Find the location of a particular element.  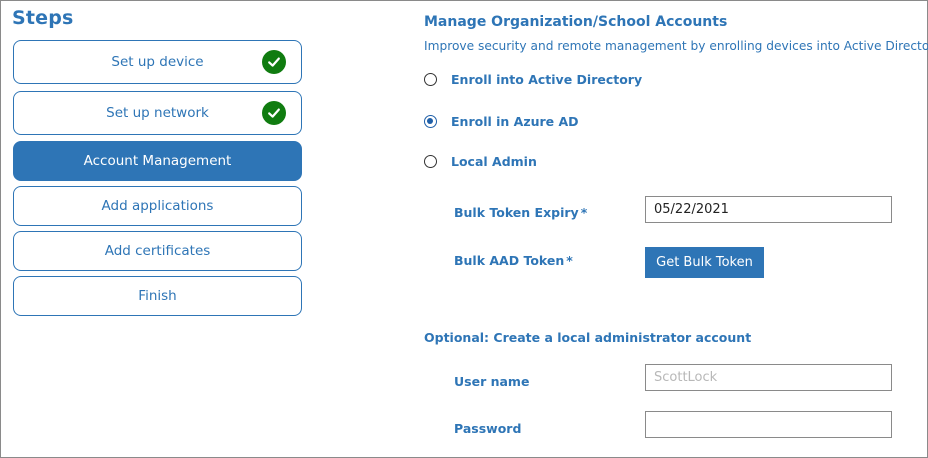

step-finish: Finish is located at coordinates (157, 296).